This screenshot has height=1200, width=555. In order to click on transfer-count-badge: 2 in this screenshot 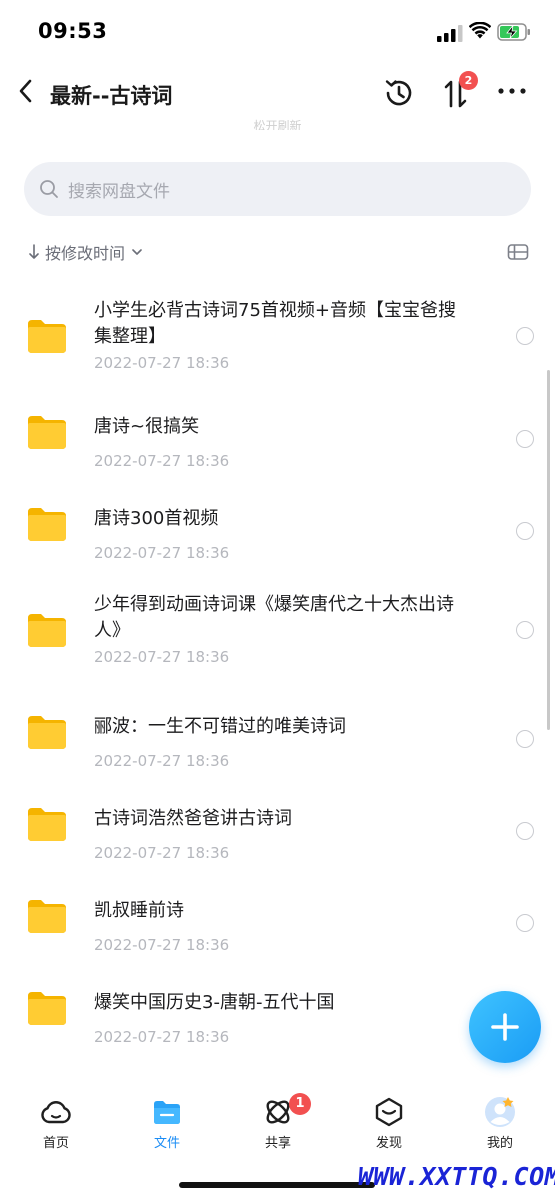, I will do `click(468, 80)`.